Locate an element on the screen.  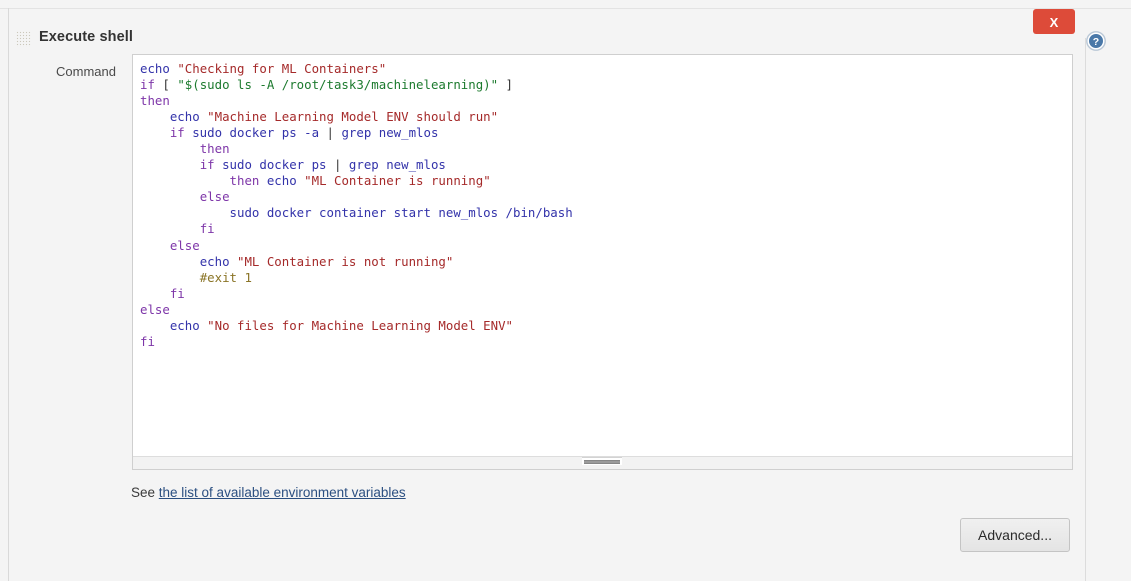
textarea-resize-handle is located at coordinates (602, 461).